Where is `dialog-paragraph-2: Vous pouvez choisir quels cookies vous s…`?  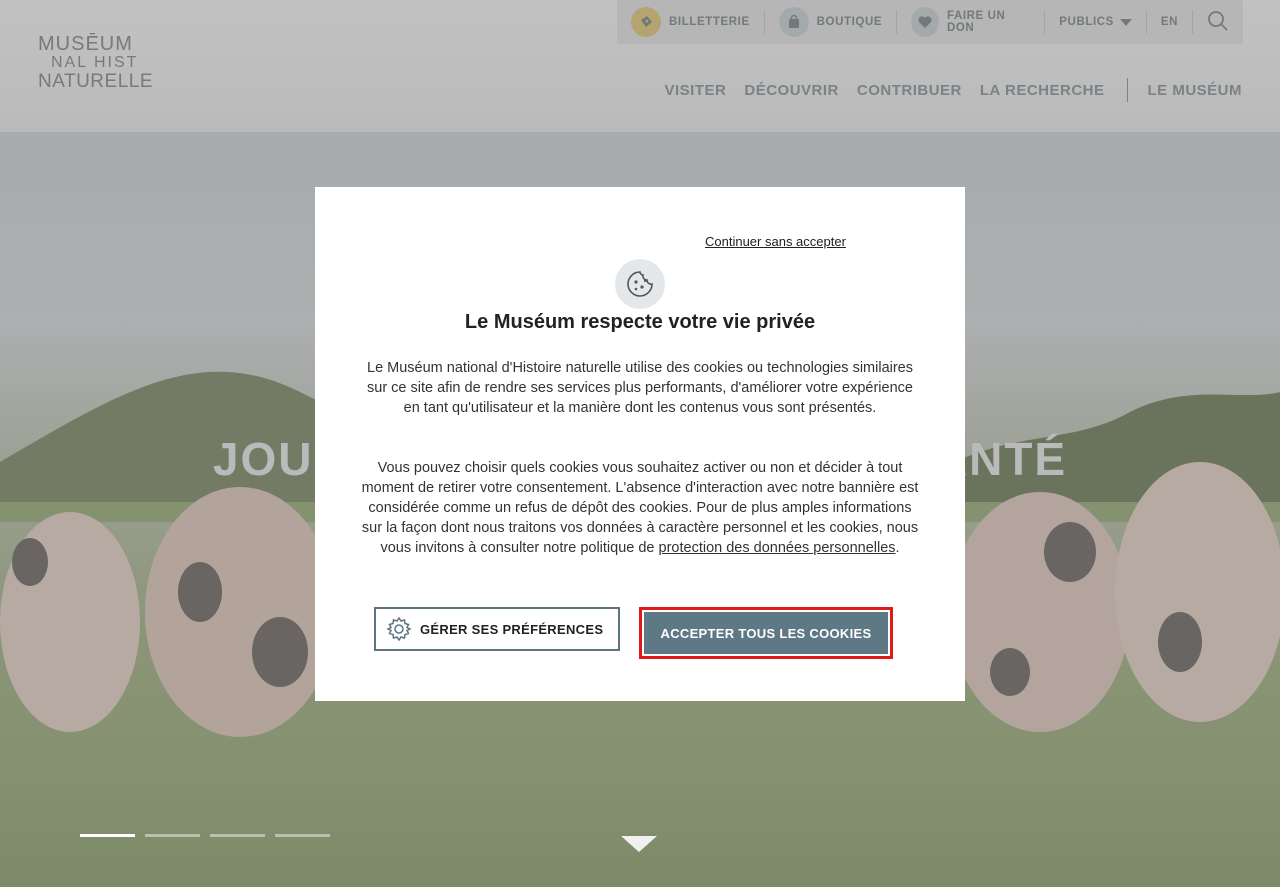
dialog-paragraph-2: Vous pouvez choisir quels cookies vous s… is located at coordinates (640, 508).